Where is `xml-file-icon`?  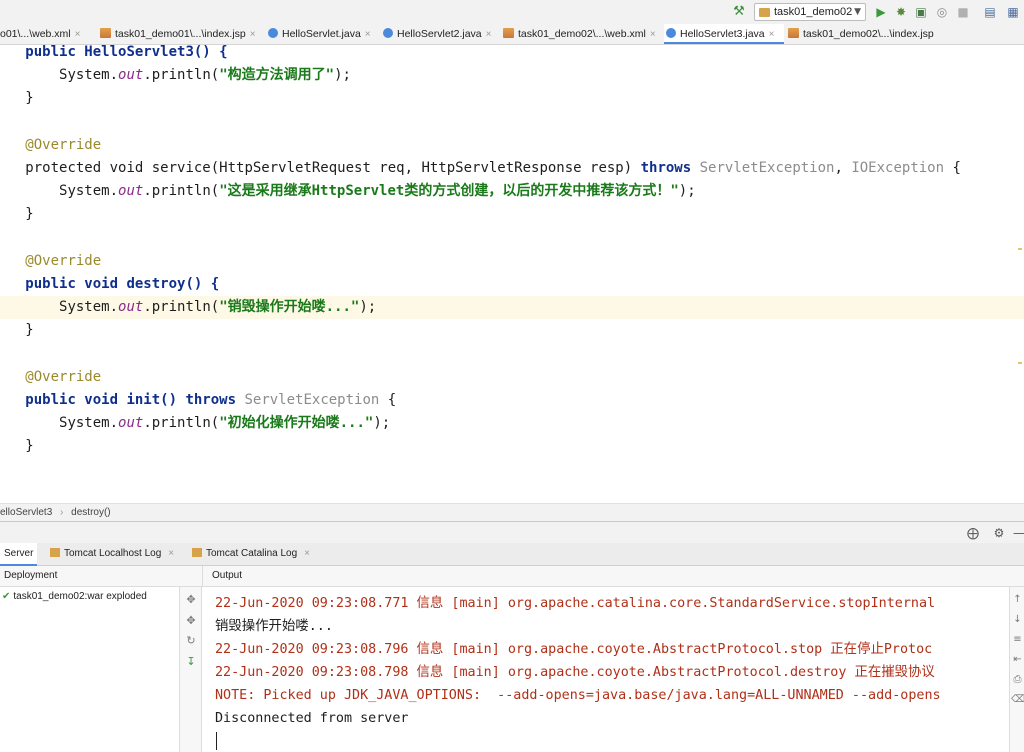 xml-file-icon is located at coordinates (508, 33).